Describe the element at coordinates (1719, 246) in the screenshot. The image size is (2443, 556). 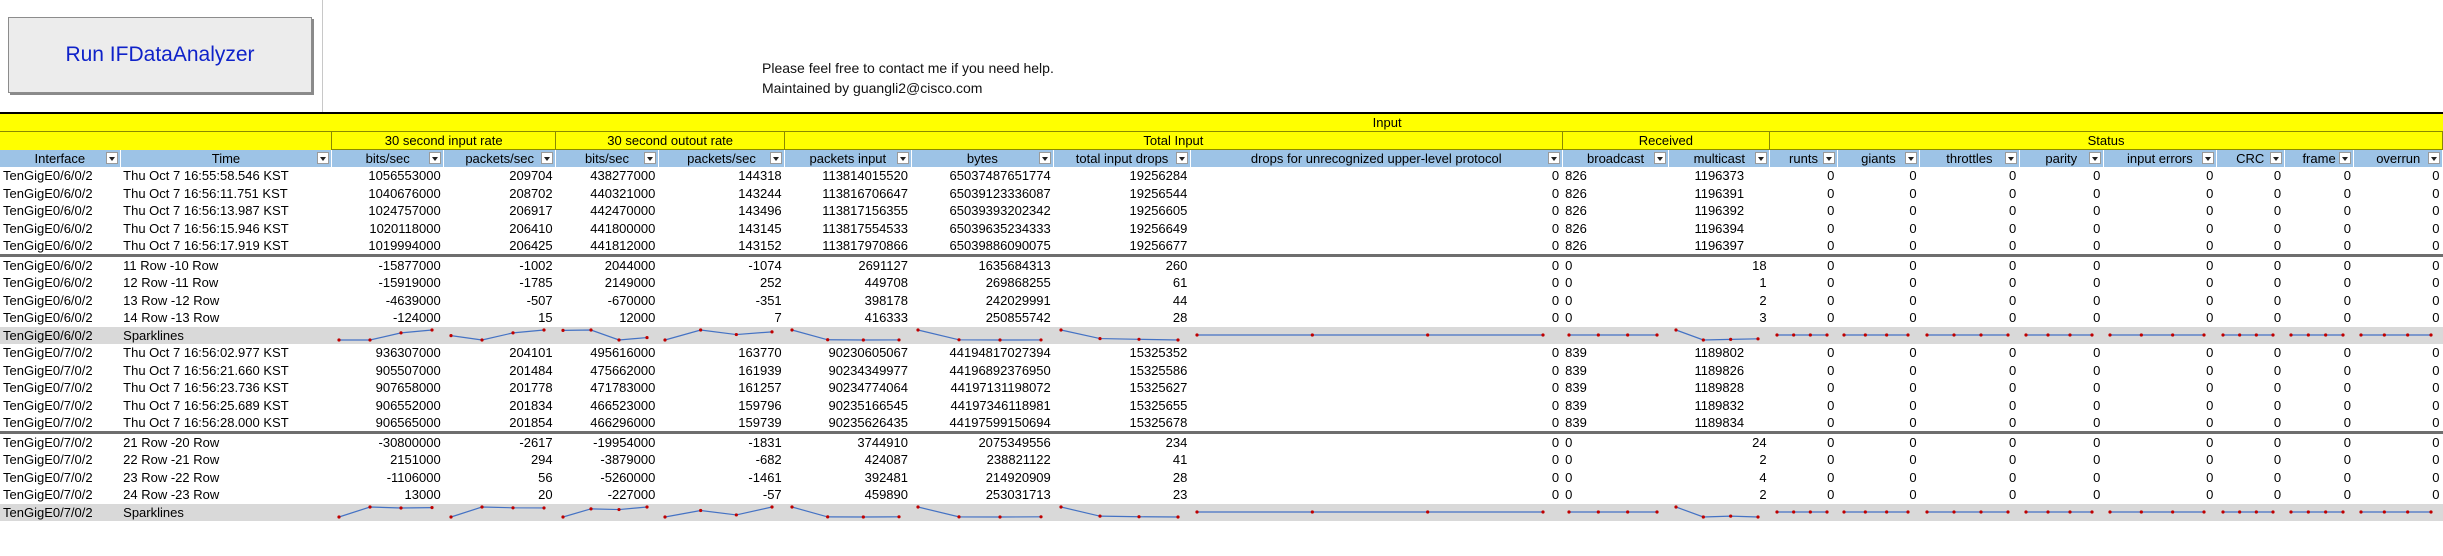
I see `cell-multicast-11: 1196397` at that location.